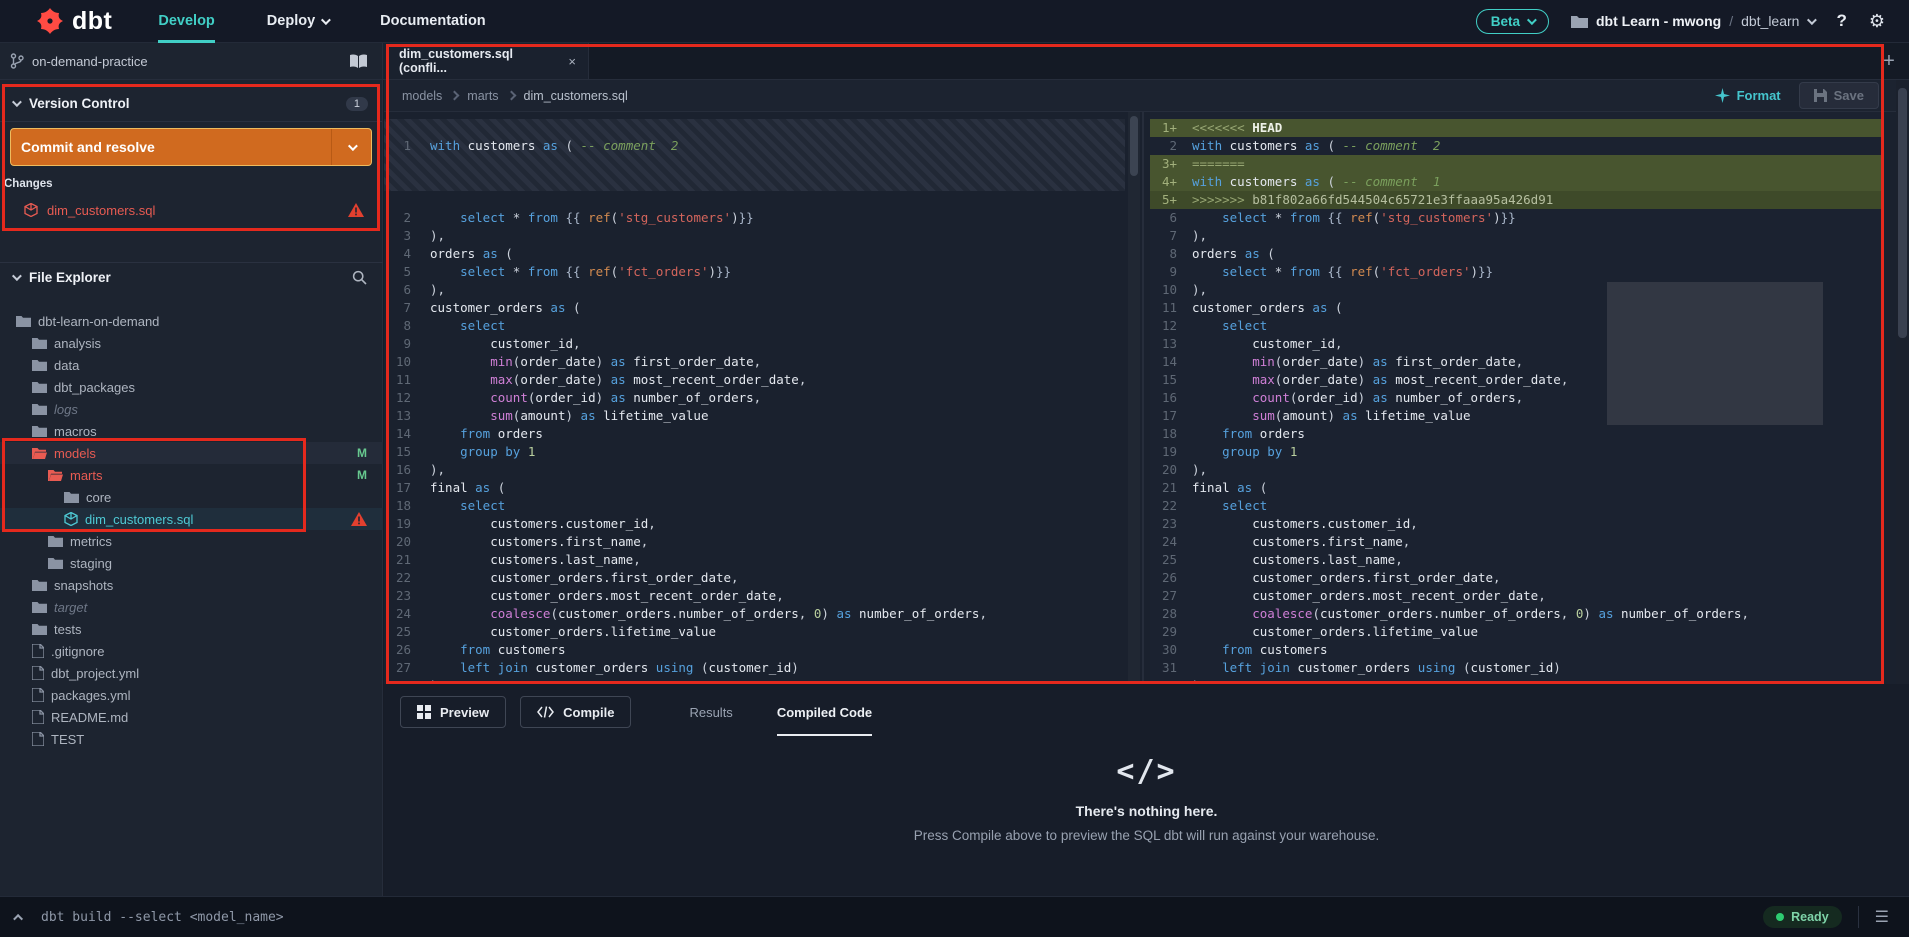  What do you see at coordinates (754, 560) in the screenshot?
I see `code-line: 21 customers.last_name,` at bounding box center [754, 560].